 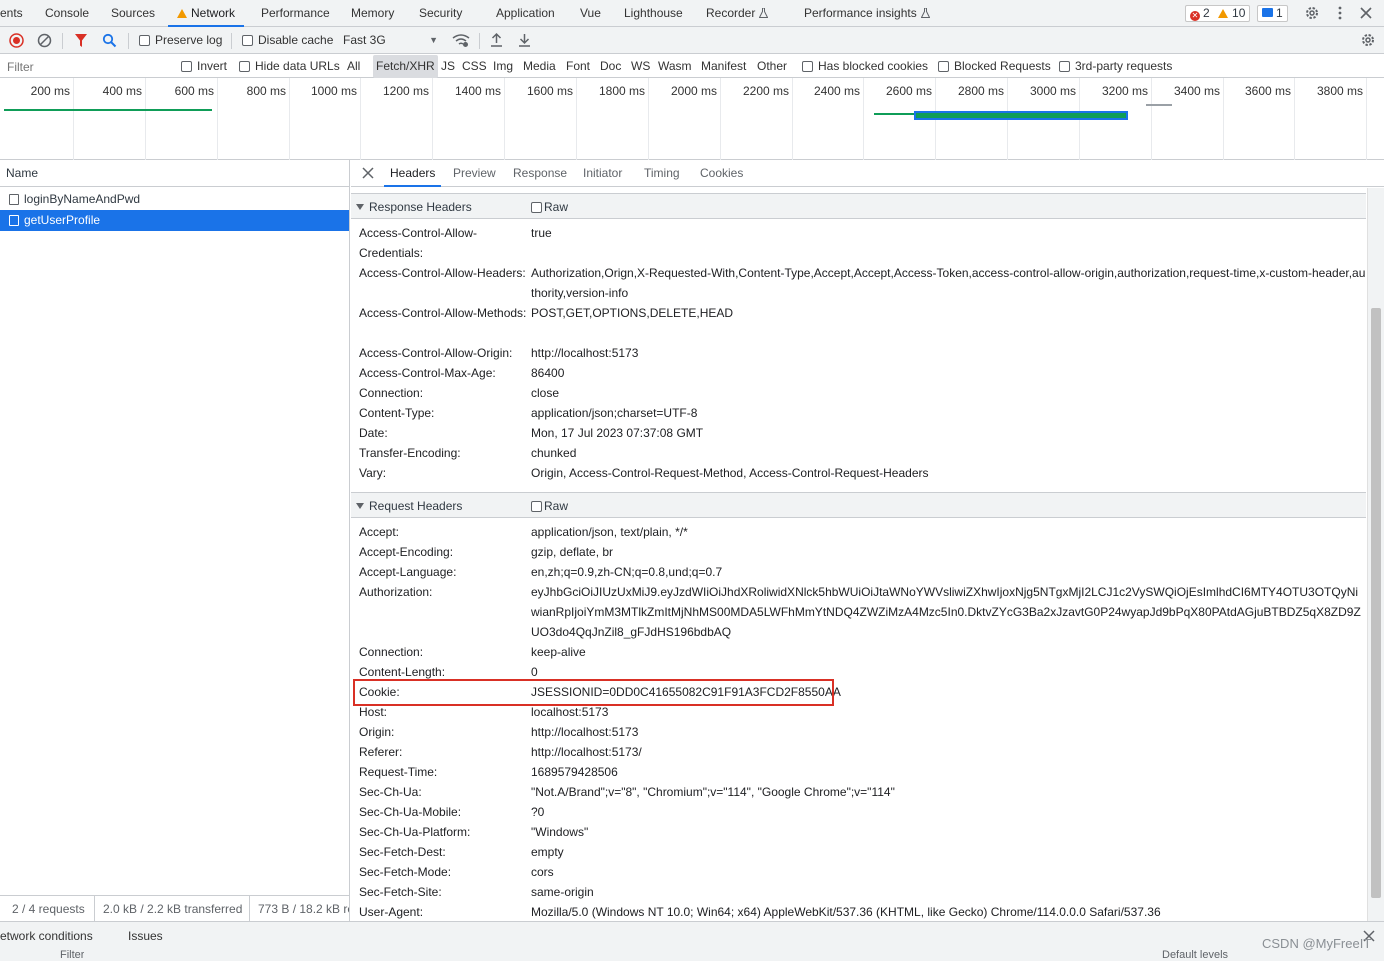 What do you see at coordinates (662, 173) in the screenshot?
I see `tab-timing: Timing` at bounding box center [662, 173].